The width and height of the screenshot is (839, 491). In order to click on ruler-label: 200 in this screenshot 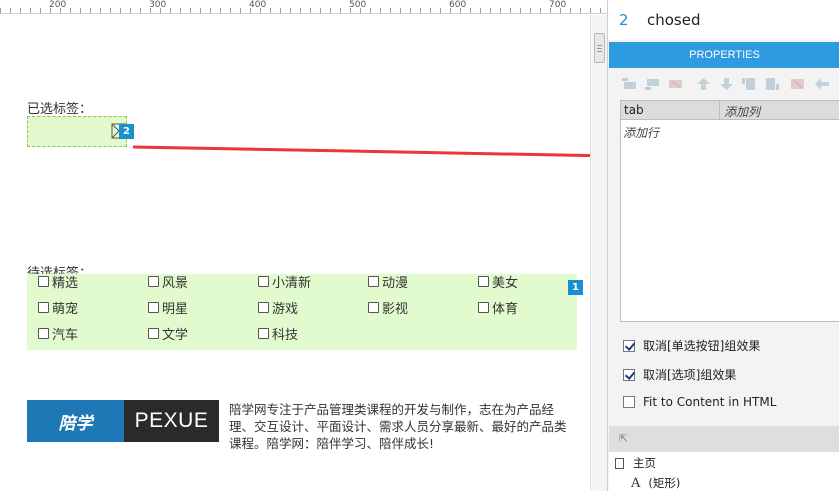, I will do `click(58, 5)`.